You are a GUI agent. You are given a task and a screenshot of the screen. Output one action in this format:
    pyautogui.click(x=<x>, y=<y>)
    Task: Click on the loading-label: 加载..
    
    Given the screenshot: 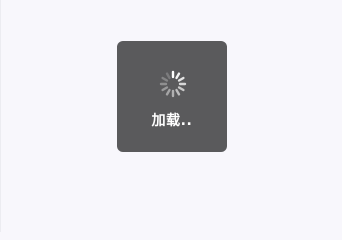 What is the action you would take?
    pyautogui.click(x=172, y=121)
    